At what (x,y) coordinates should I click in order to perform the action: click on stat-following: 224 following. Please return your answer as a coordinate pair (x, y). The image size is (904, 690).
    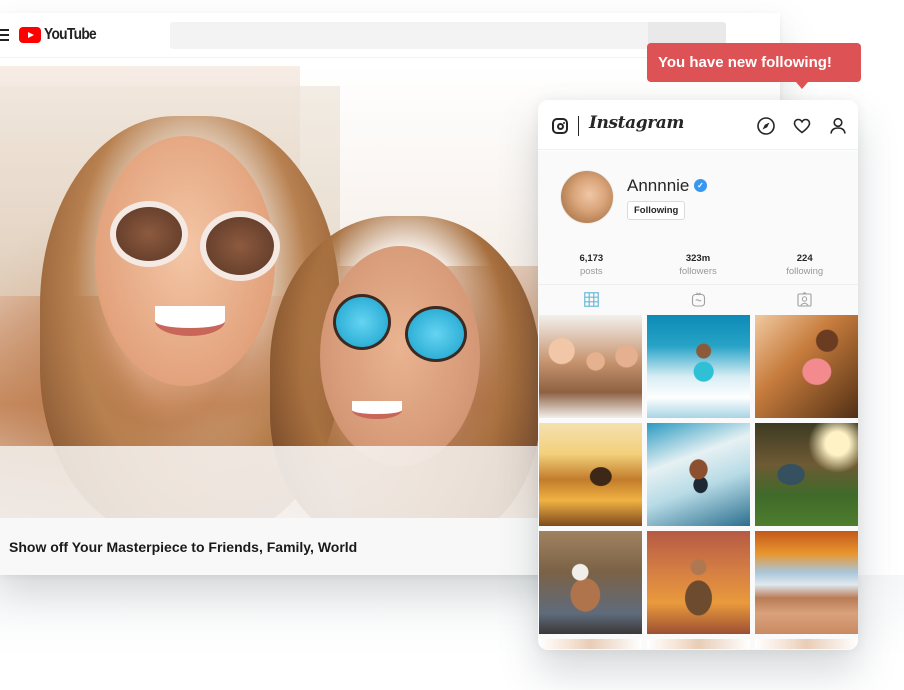
    Looking at the image, I should click on (804, 268).